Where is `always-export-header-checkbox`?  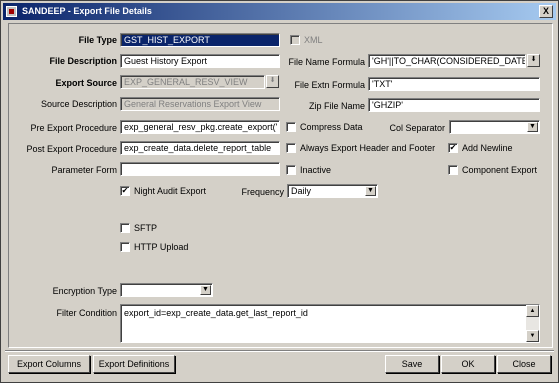
always-export-header-checkbox is located at coordinates (291, 148).